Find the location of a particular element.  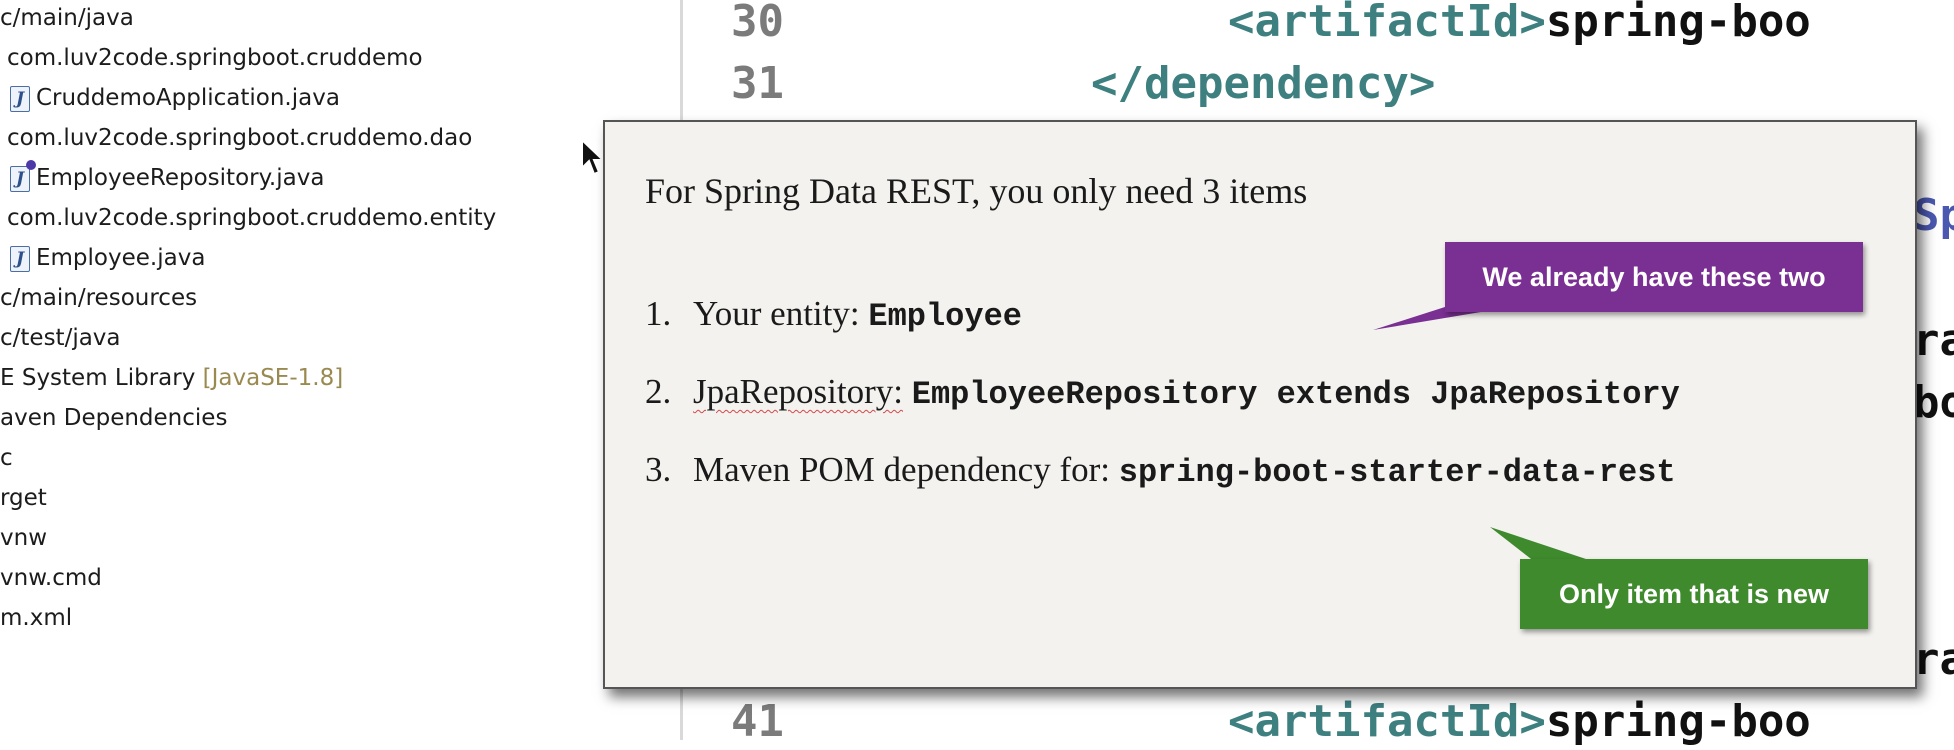

tree-item-mvnw-cmd: vnw.cmd is located at coordinates (51, 578).